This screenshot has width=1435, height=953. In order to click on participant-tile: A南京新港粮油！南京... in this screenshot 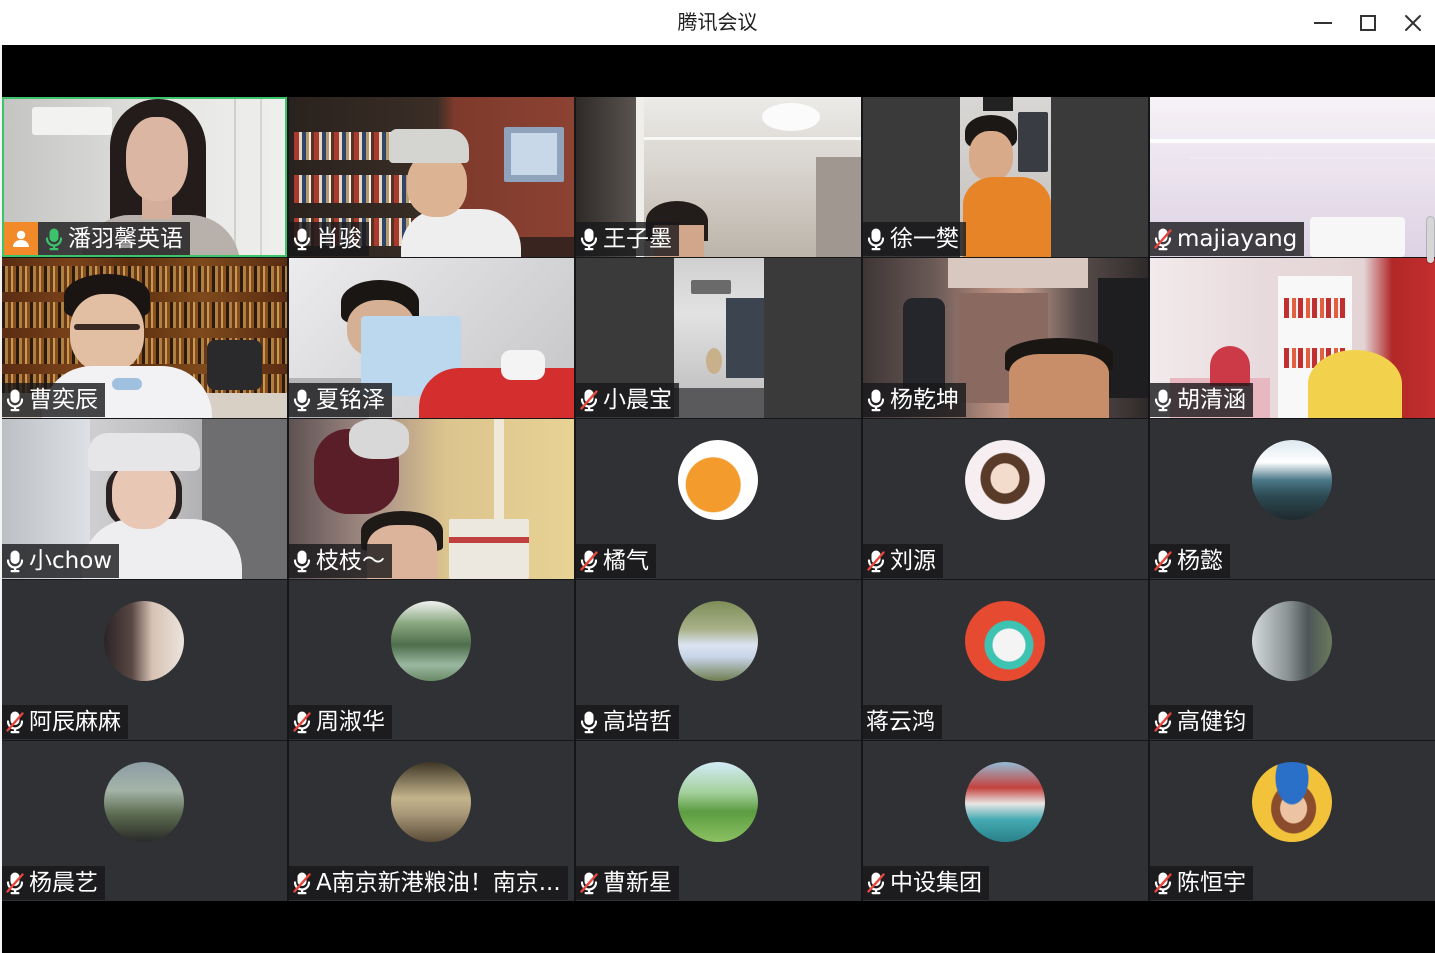, I will do `click(431, 821)`.